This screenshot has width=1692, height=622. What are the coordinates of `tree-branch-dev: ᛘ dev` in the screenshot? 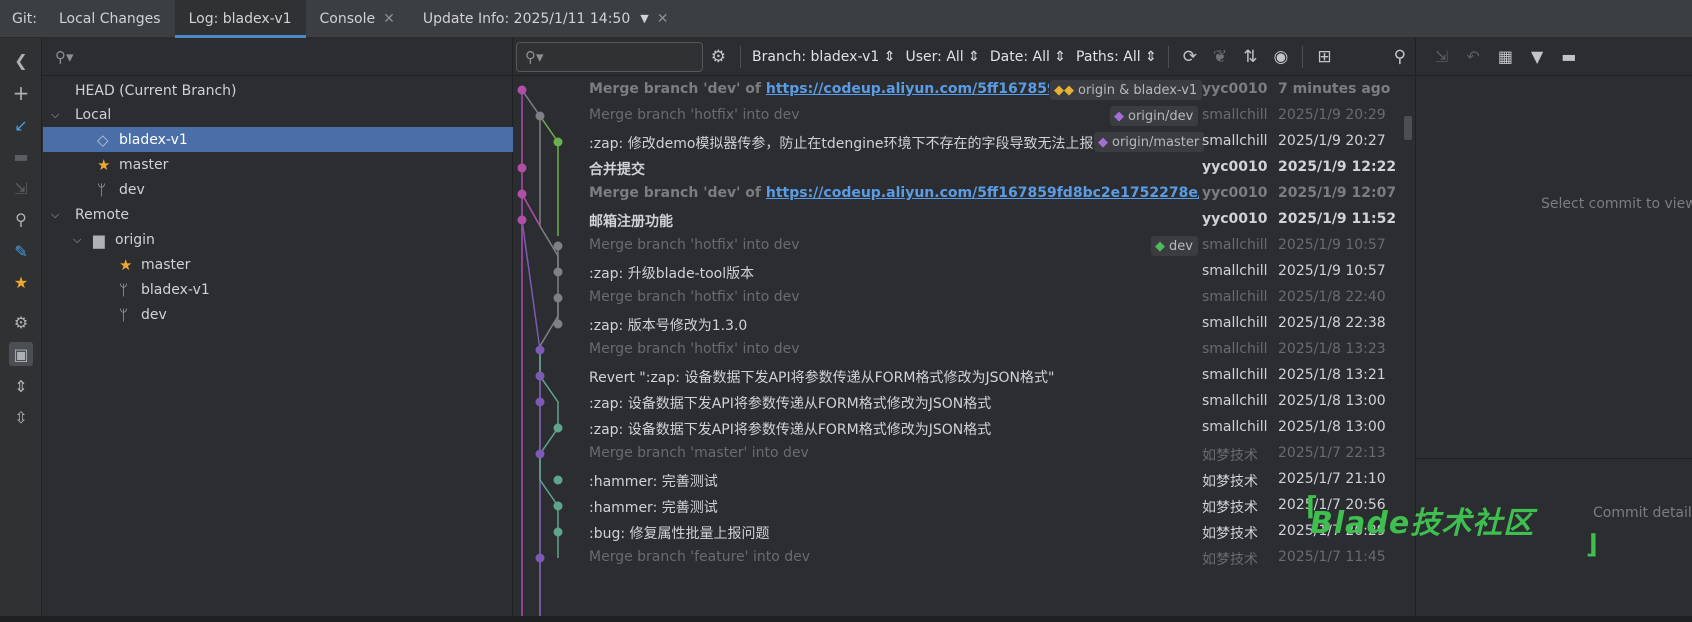 It's located at (278, 189).